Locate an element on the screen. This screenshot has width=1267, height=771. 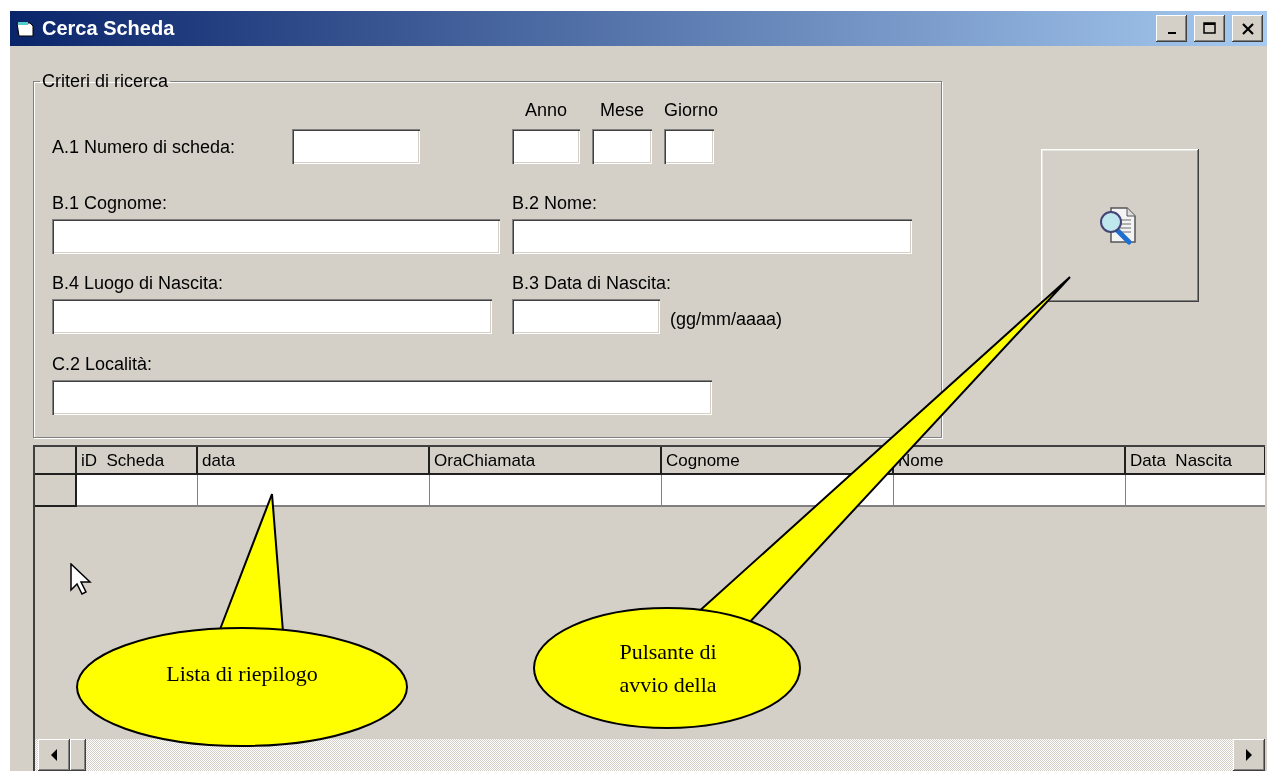
app-icon is located at coordinates (26, 28).